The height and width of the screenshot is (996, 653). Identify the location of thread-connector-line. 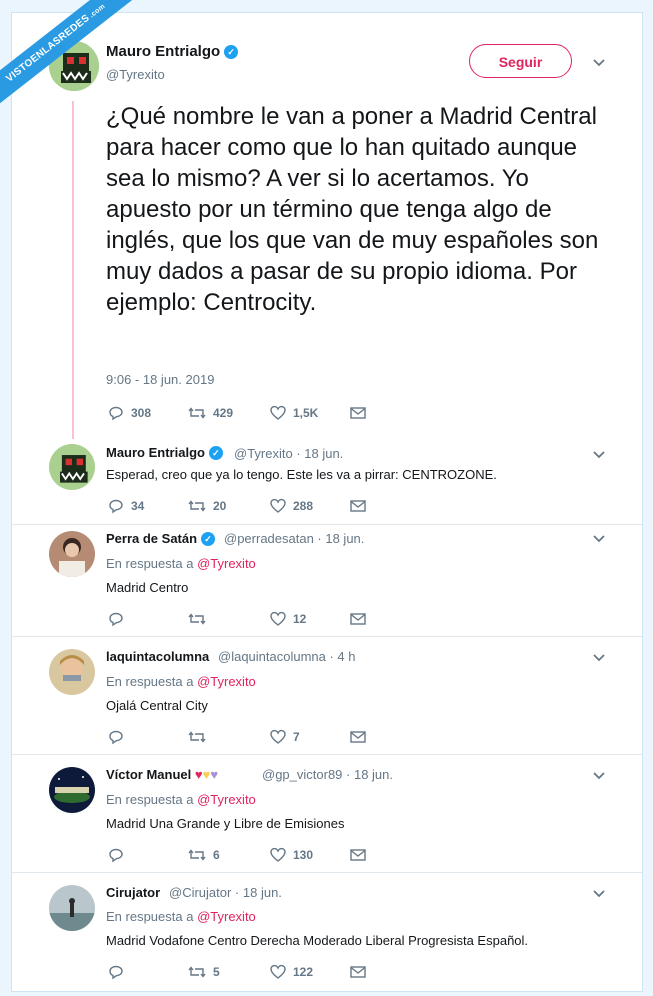
(73, 270).